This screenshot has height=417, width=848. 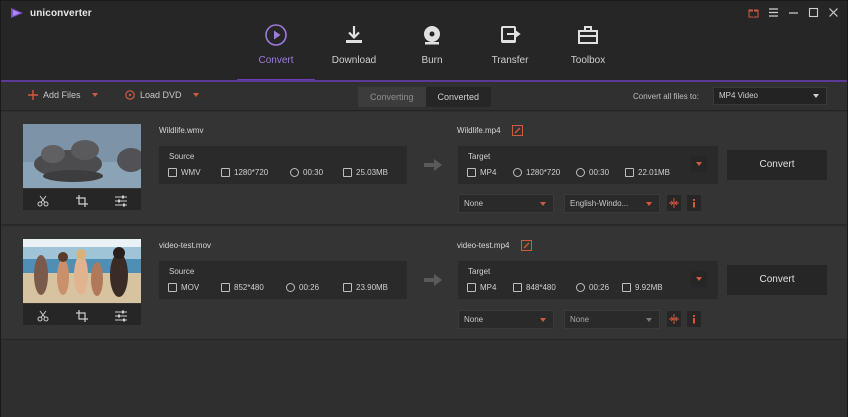 I want to click on source-resolution: 1280*720, so click(x=244, y=172).